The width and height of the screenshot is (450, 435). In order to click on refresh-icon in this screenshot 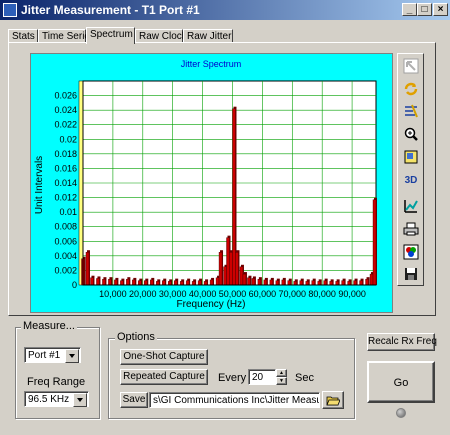, I will do `click(411, 89)`.